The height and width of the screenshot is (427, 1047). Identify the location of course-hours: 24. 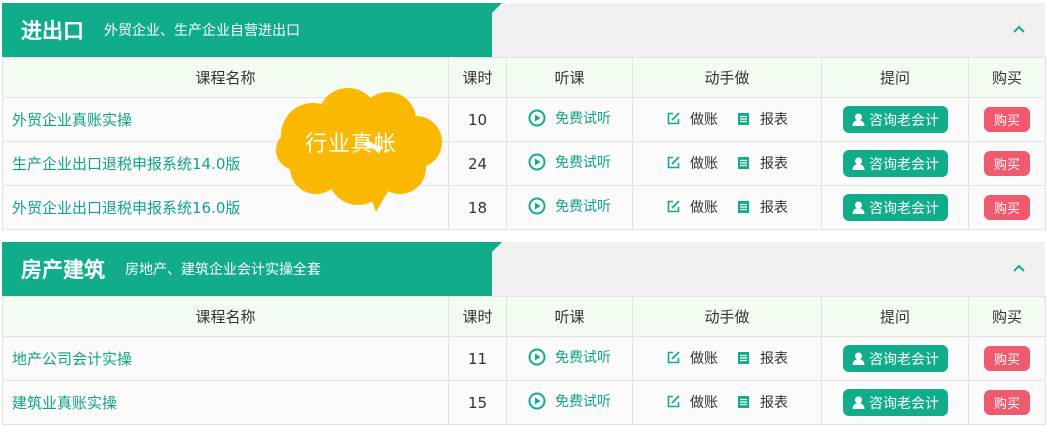
(477, 163).